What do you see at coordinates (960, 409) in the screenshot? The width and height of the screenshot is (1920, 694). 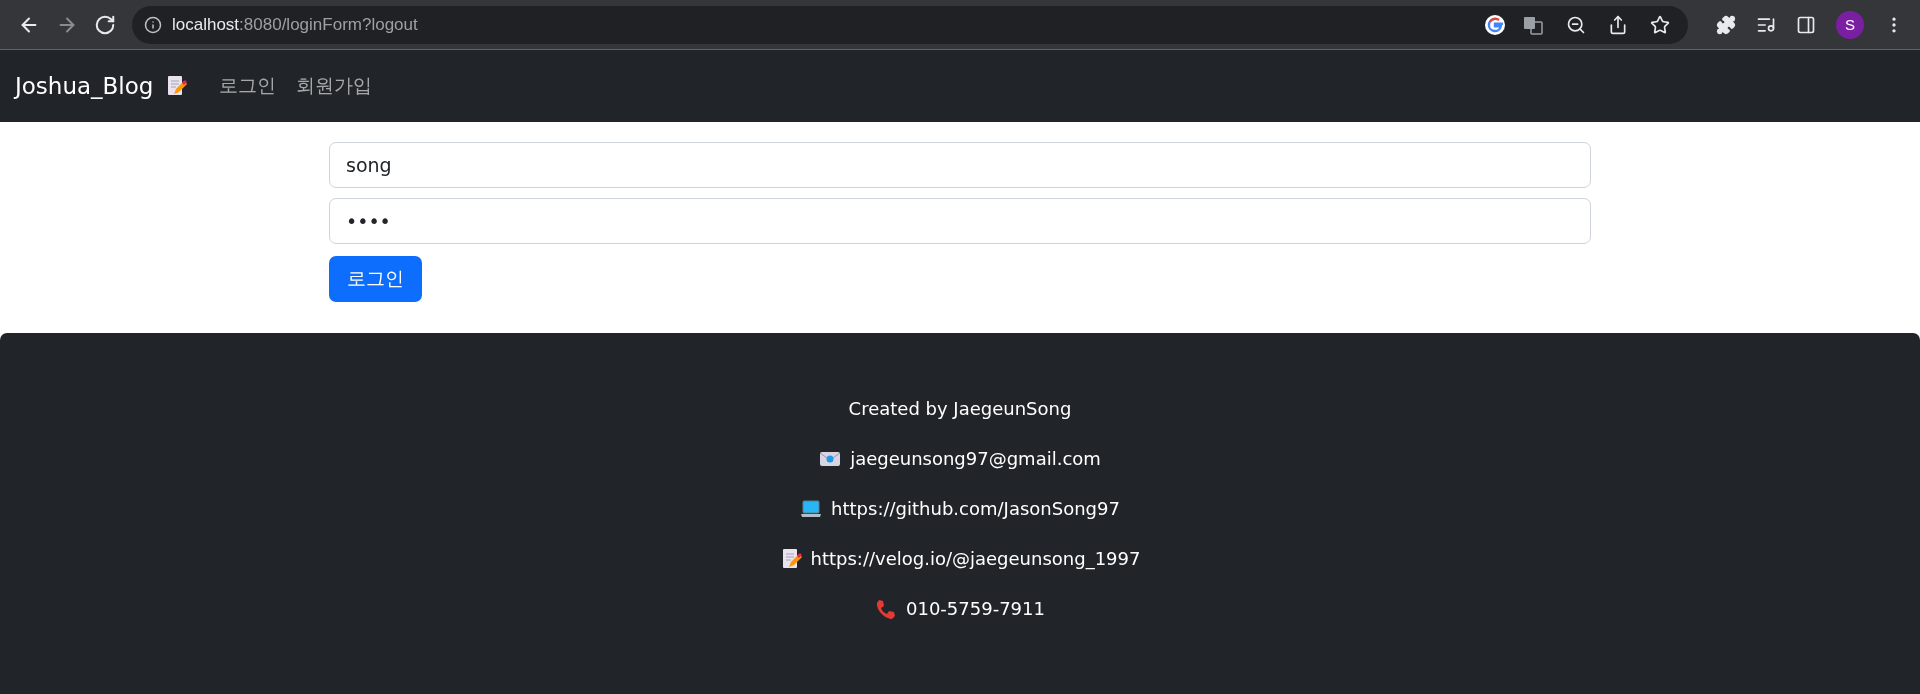 I see `footer-credit: Created by JaegeunSong` at bounding box center [960, 409].